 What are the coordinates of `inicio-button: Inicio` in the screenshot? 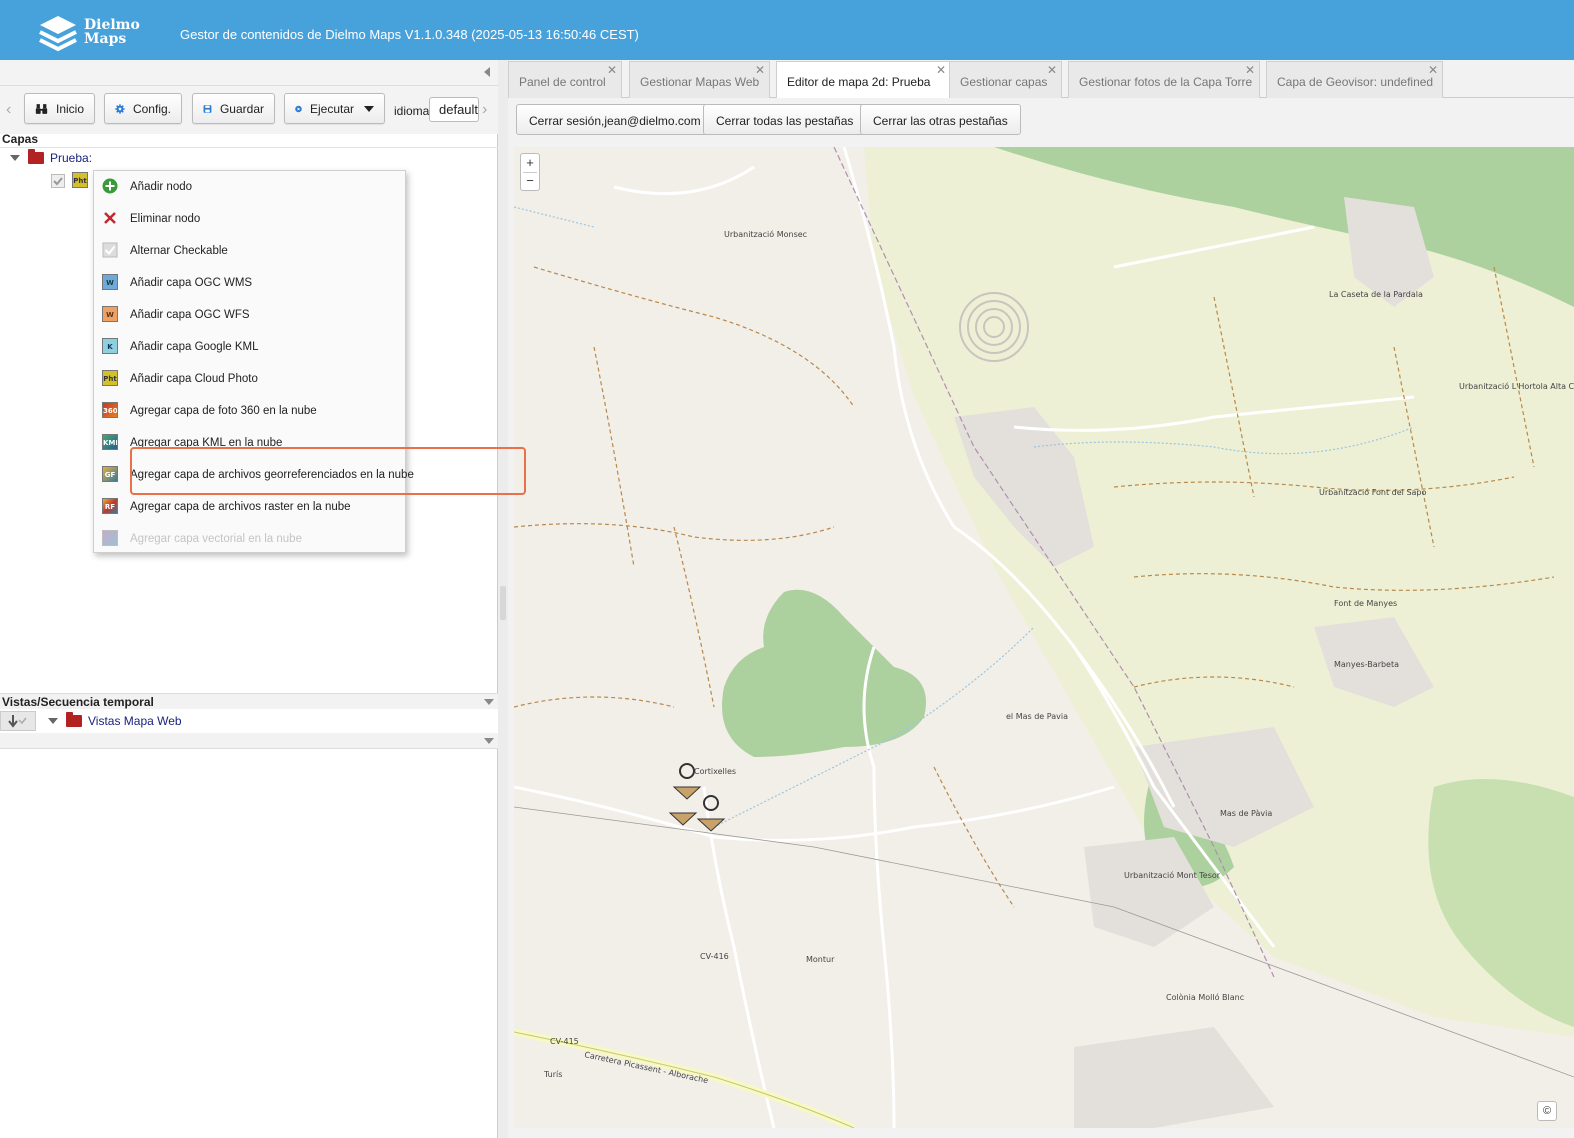 It's located at (59, 108).